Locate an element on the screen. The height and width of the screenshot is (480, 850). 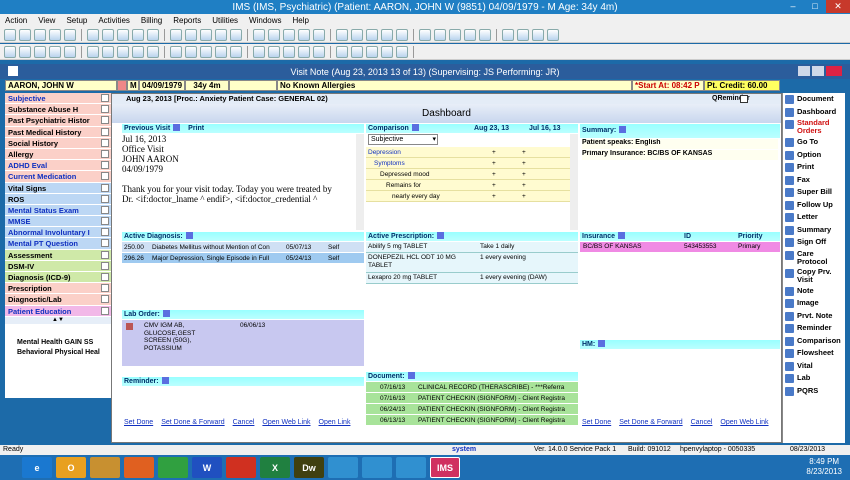
nav-scroll-arrows: ▲▼ is located at coordinates (58, 320).